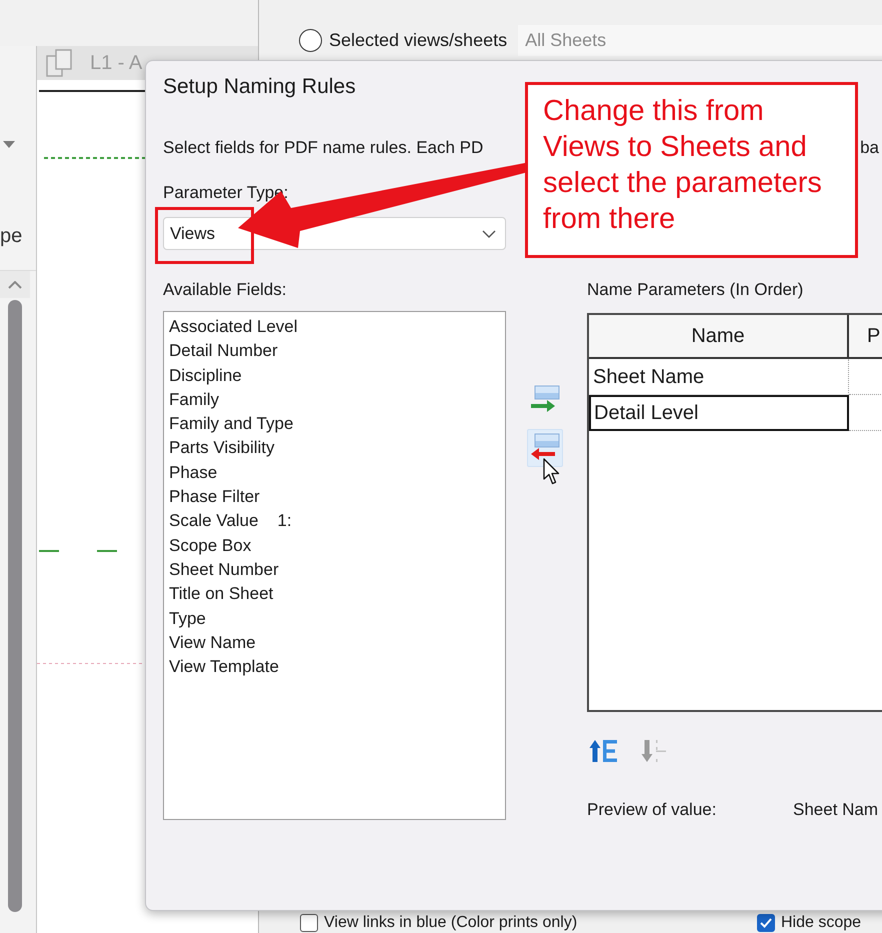  What do you see at coordinates (418, 40) in the screenshot?
I see `radio-label: Selected views/sheets` at bounding box center [418, 40].